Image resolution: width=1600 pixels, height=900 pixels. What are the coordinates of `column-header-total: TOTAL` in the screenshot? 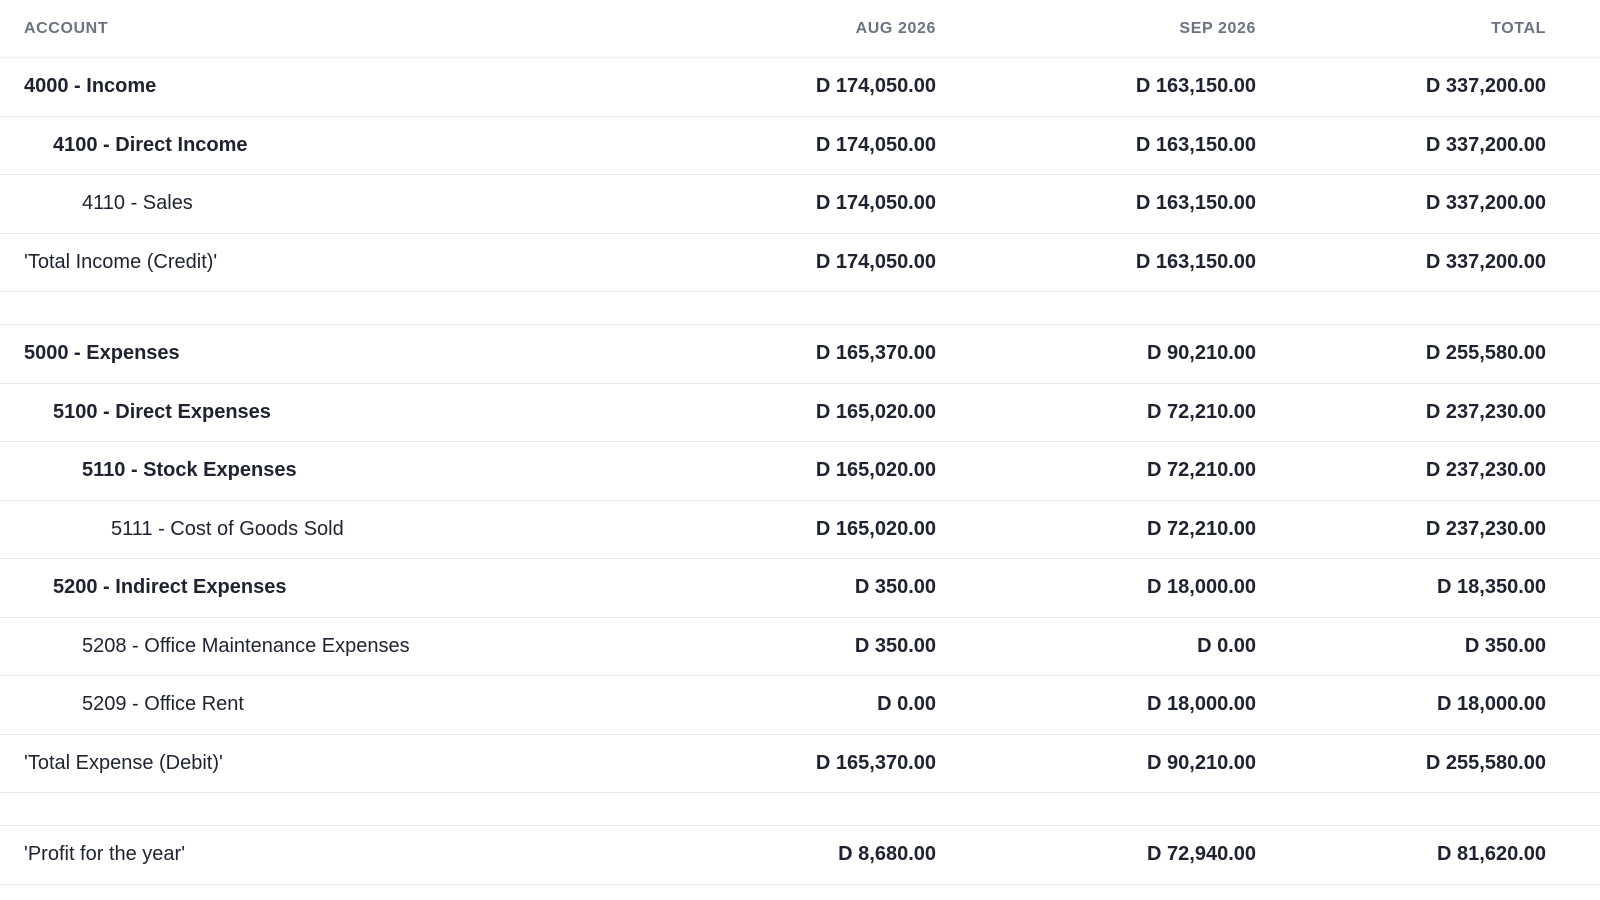 It's located at (1413, 29).